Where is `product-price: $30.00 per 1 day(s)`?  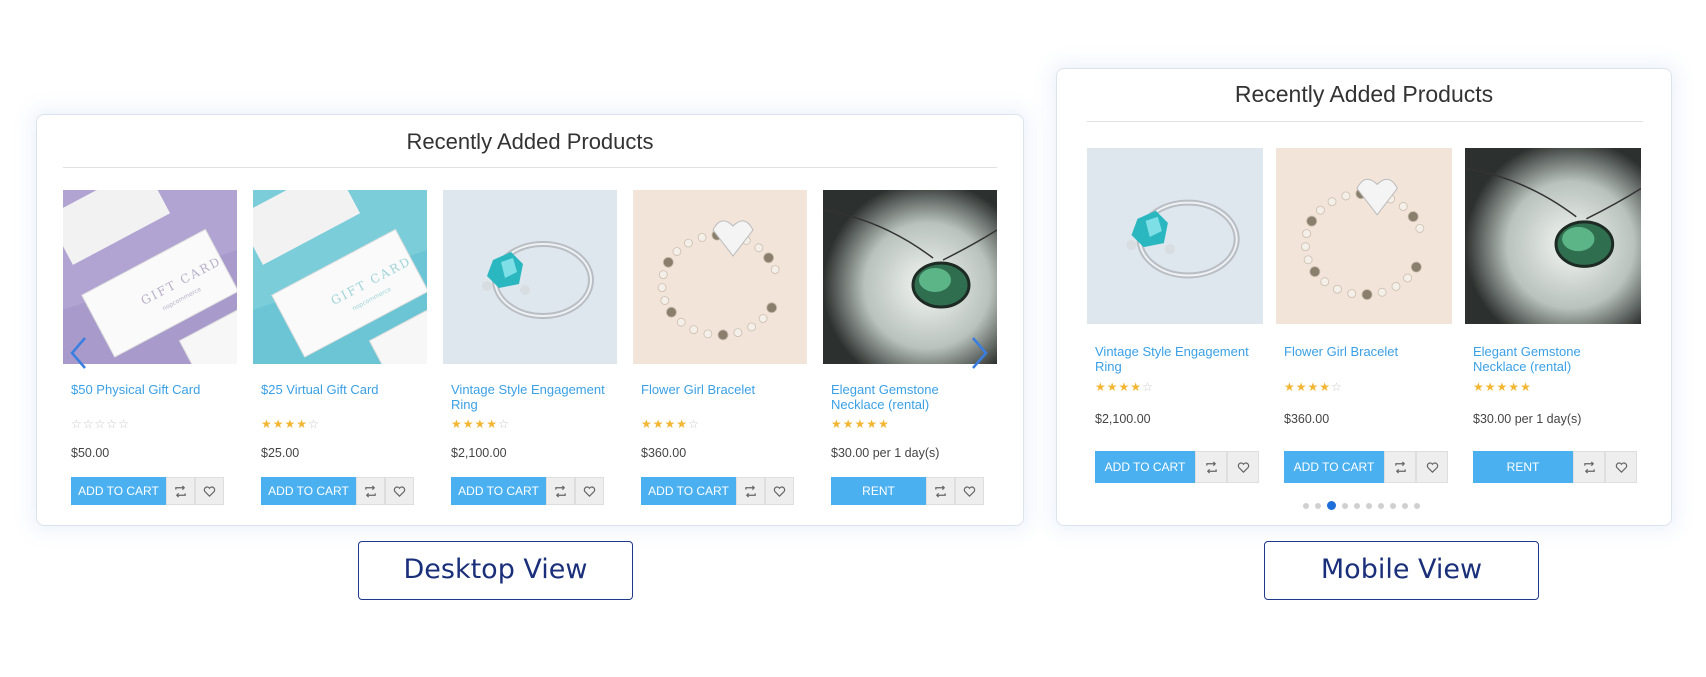 product-price: $30.00 per 1 day(s) is located at coordinates (1527, 419).